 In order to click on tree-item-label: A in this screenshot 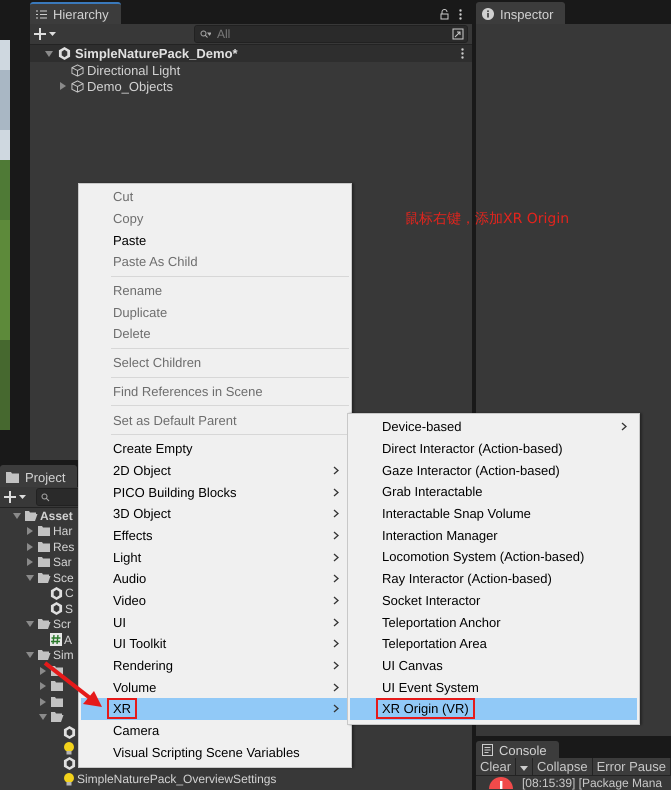, I will do `click(68, 640)`.